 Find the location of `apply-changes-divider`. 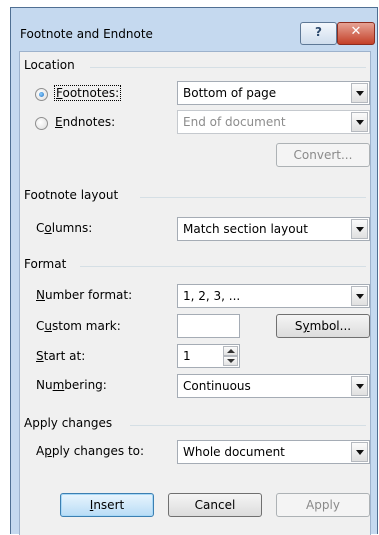

apply-changes-divider is located at coordinates (248, 425).